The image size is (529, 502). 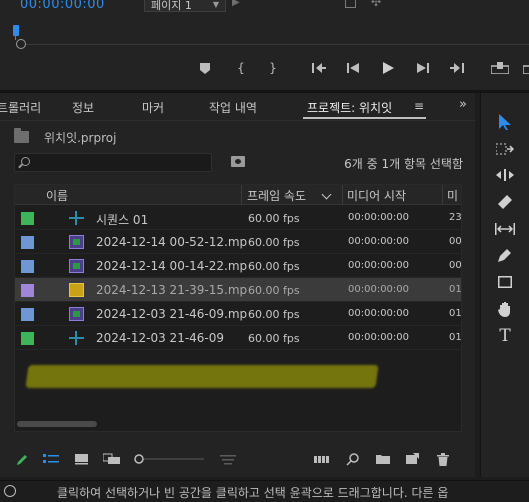 What do you see at coordinates (505, 229) in the screenshot?
I see `slip-tool-icon` at bounding box center [505, 229].